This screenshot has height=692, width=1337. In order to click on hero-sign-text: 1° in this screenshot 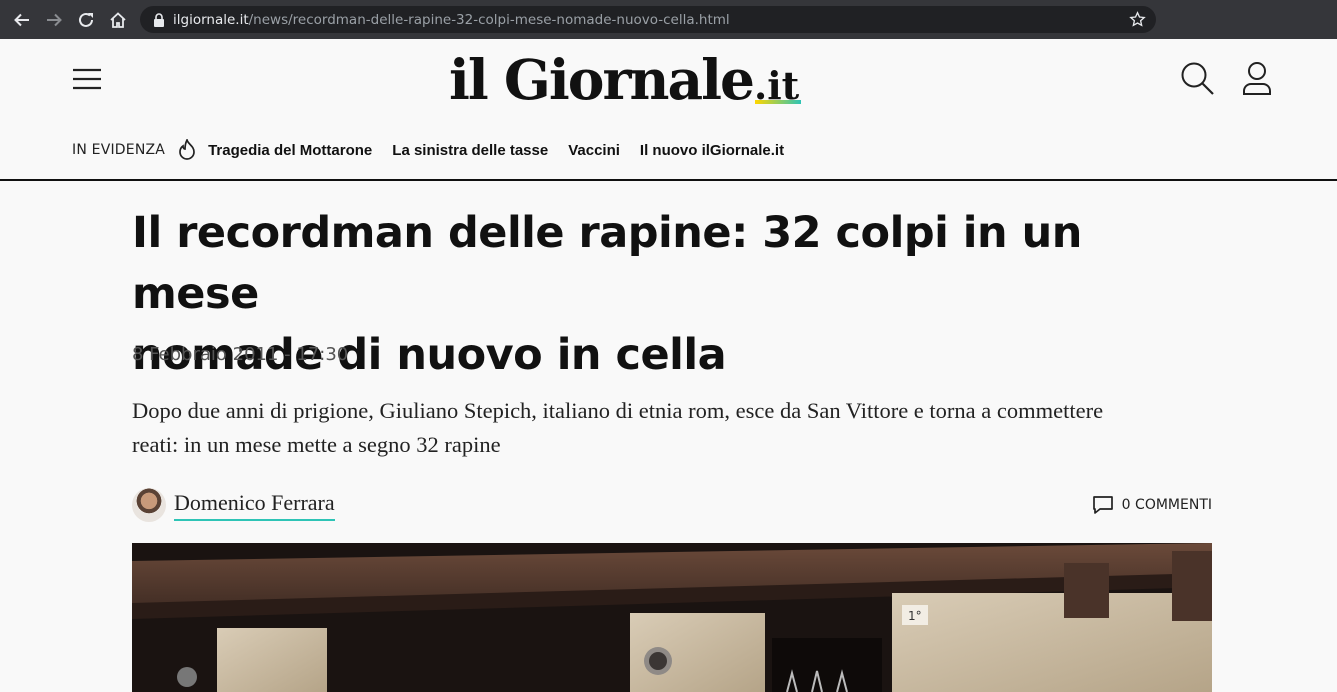, I will do `click(915, 616)`.